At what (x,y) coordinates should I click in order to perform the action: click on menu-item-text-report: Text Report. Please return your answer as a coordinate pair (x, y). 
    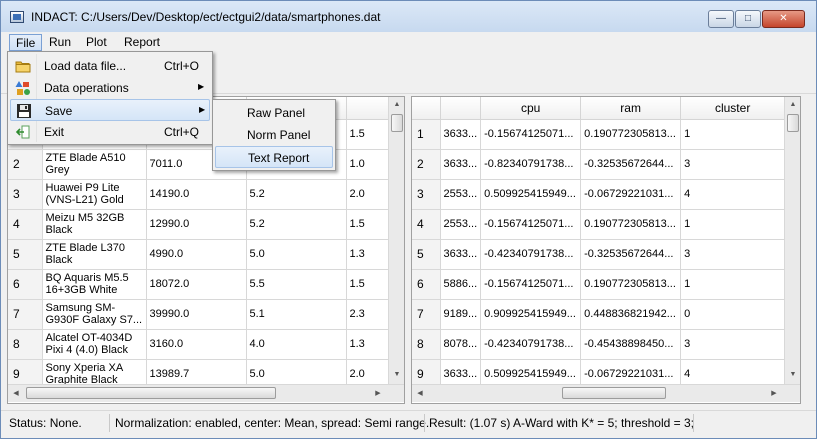
    Looking at the image, I should click on (274, 157).